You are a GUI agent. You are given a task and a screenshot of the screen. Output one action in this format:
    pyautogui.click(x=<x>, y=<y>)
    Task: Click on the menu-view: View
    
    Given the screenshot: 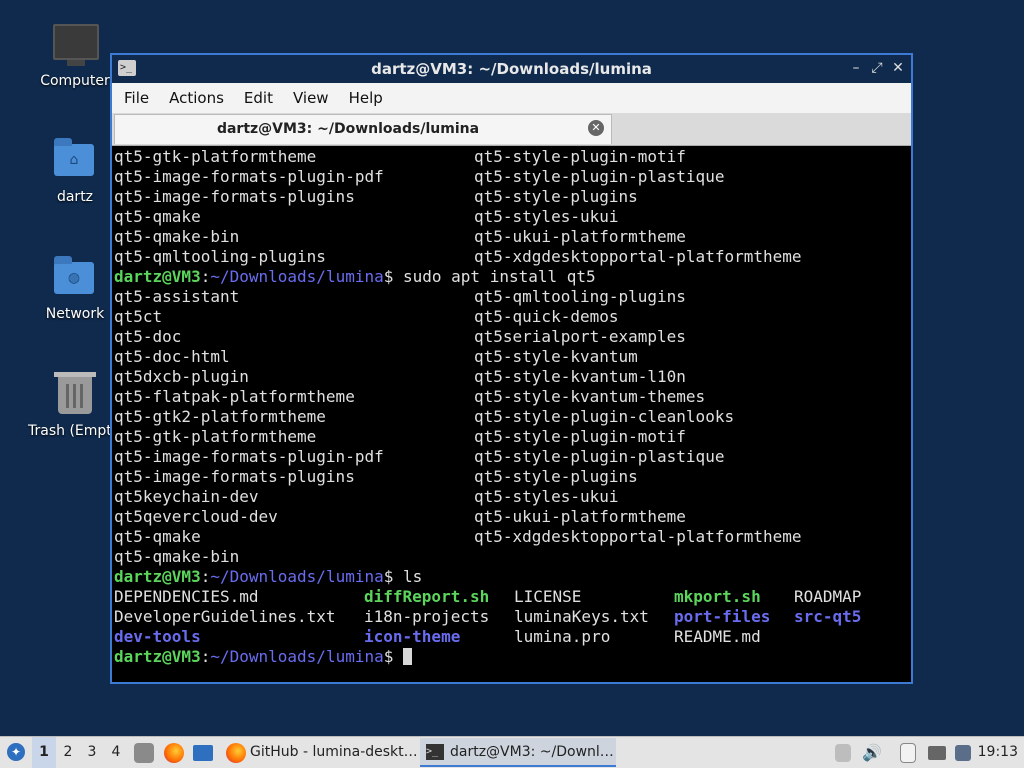 What is the action you would take?
    pyautogui.click(x=311, y=98)
    